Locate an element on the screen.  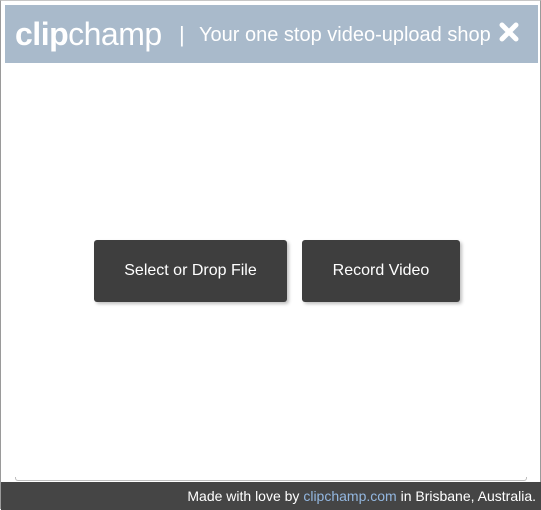
logo-champ: champ is located at coordinates (115, 34).